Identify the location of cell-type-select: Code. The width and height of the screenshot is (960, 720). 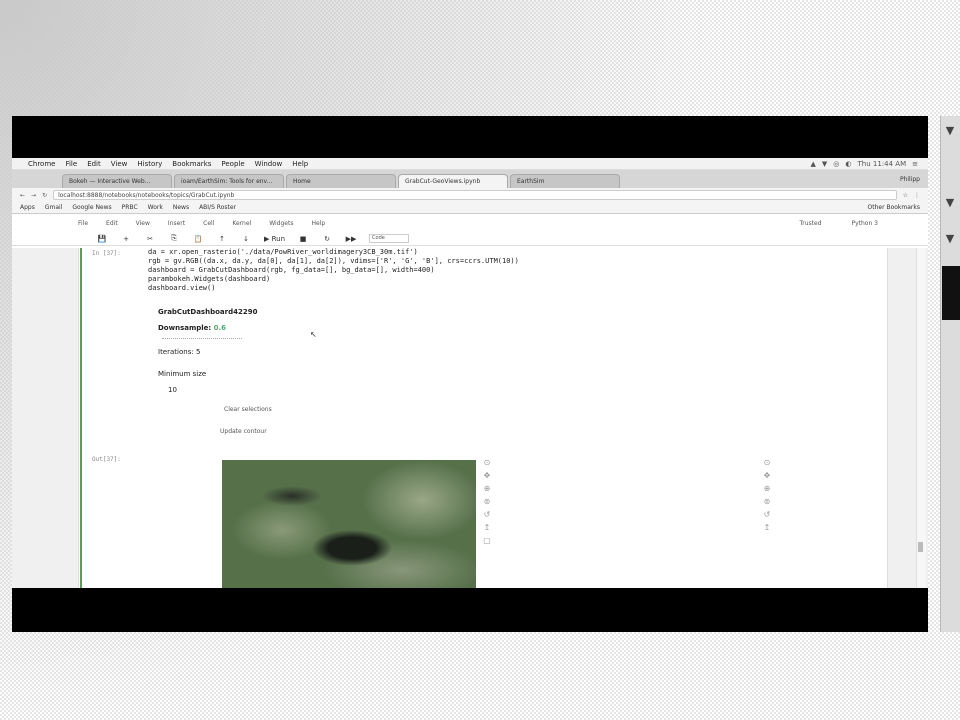
(389, 238).